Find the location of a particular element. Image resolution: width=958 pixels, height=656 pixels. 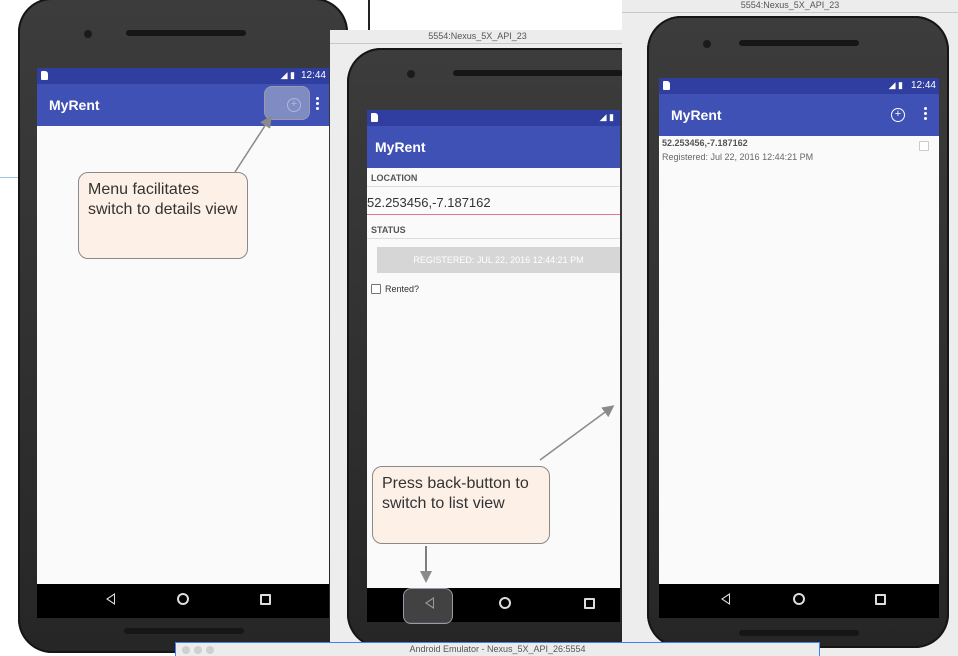

app-bar: MyRent + is located at coordinates (799, 115).